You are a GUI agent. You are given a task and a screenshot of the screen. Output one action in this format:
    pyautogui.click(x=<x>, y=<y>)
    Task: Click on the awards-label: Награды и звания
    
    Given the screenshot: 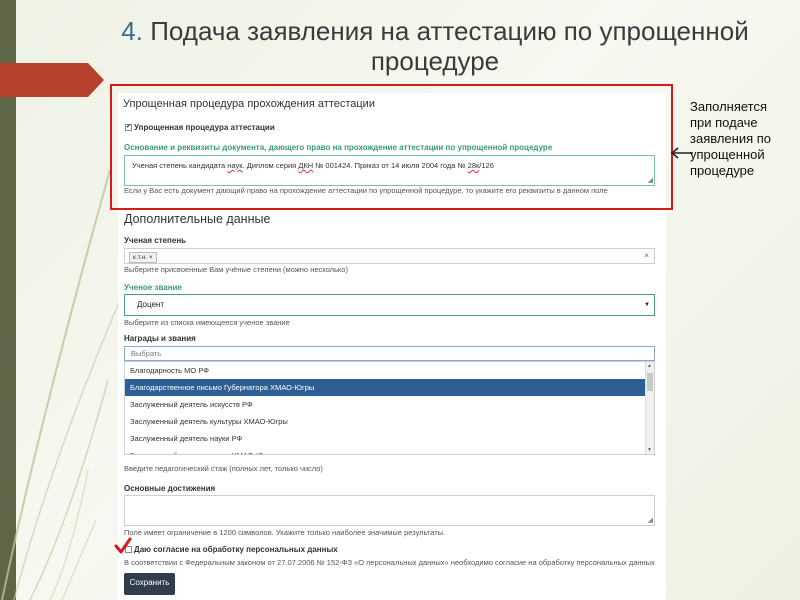 What is the action you would take?
    pyautogui.click(x=160, y=338)
    